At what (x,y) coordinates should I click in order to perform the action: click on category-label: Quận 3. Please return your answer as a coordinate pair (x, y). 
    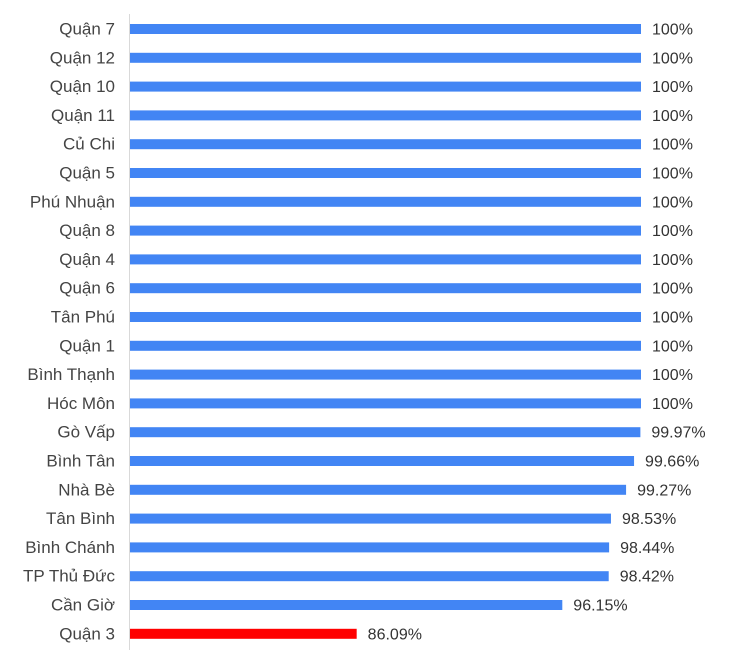
    Looking at the image, I should click on (87, 633).